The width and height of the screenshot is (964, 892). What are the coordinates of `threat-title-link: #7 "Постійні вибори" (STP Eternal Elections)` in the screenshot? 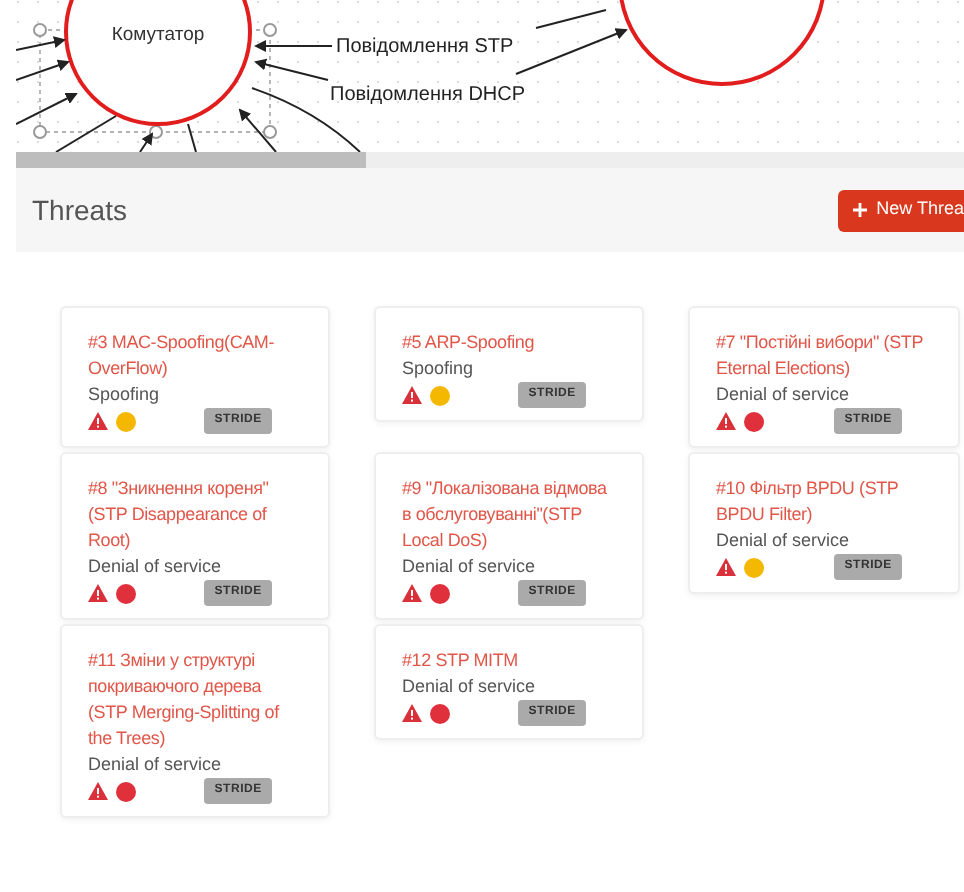 It's located at (825, 356).